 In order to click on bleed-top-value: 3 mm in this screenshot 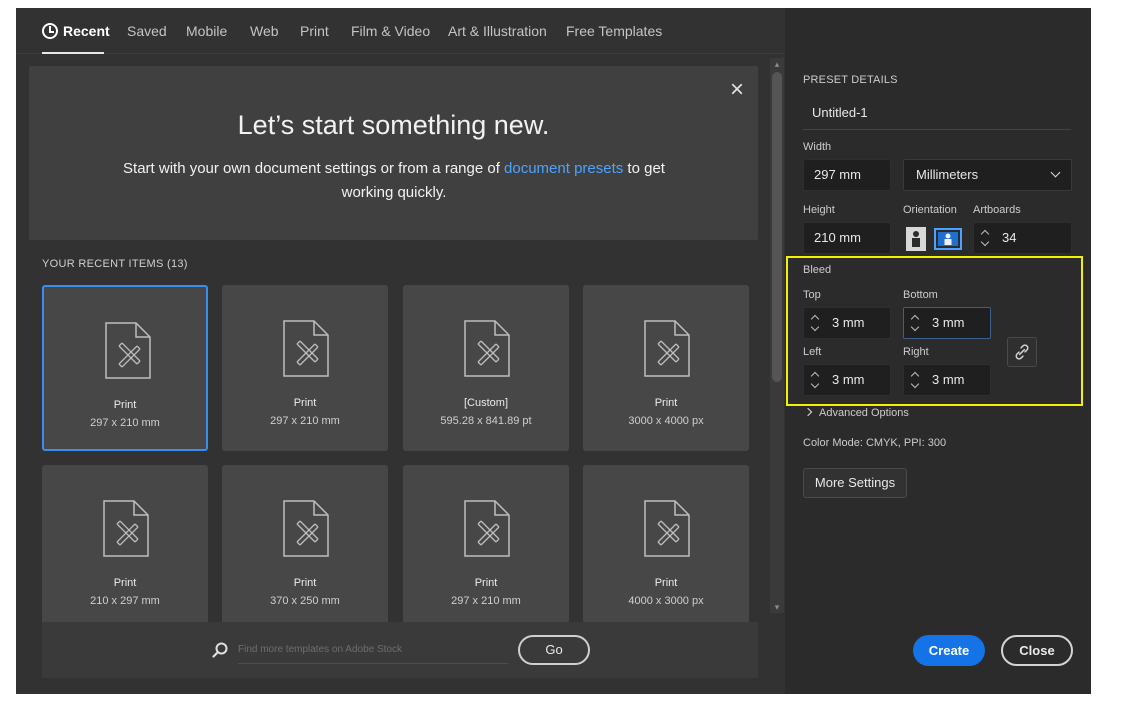, I will do `click(848, 322)`.